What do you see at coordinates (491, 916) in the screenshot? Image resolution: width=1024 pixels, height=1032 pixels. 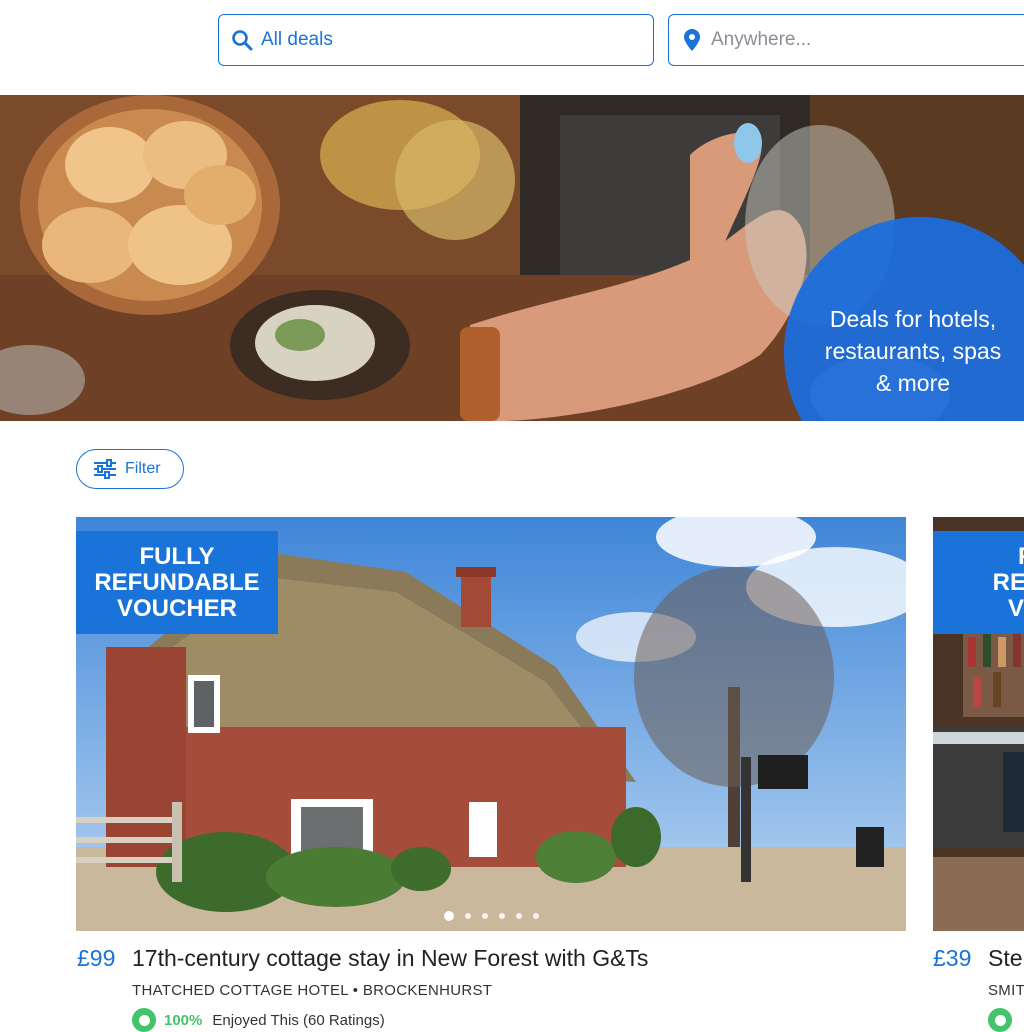 I see `carousel-dots` at bounding box center [491, 916].